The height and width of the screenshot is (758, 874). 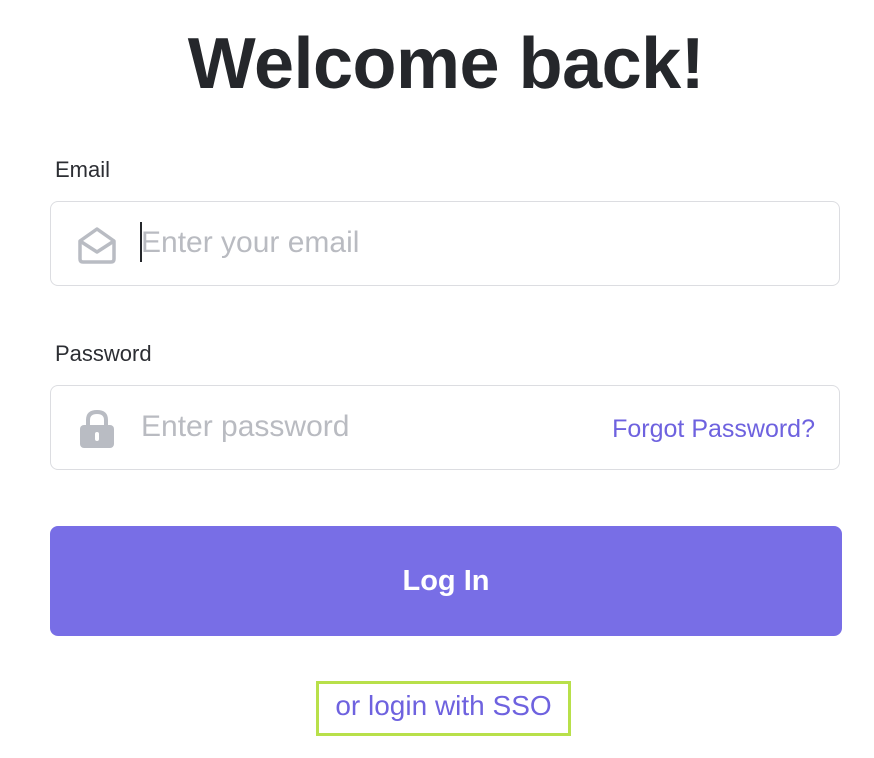 What do you see at coordinates (446, 581) in the screenshot?
I see `login-button: Log In` at bounding box center [446, 581].